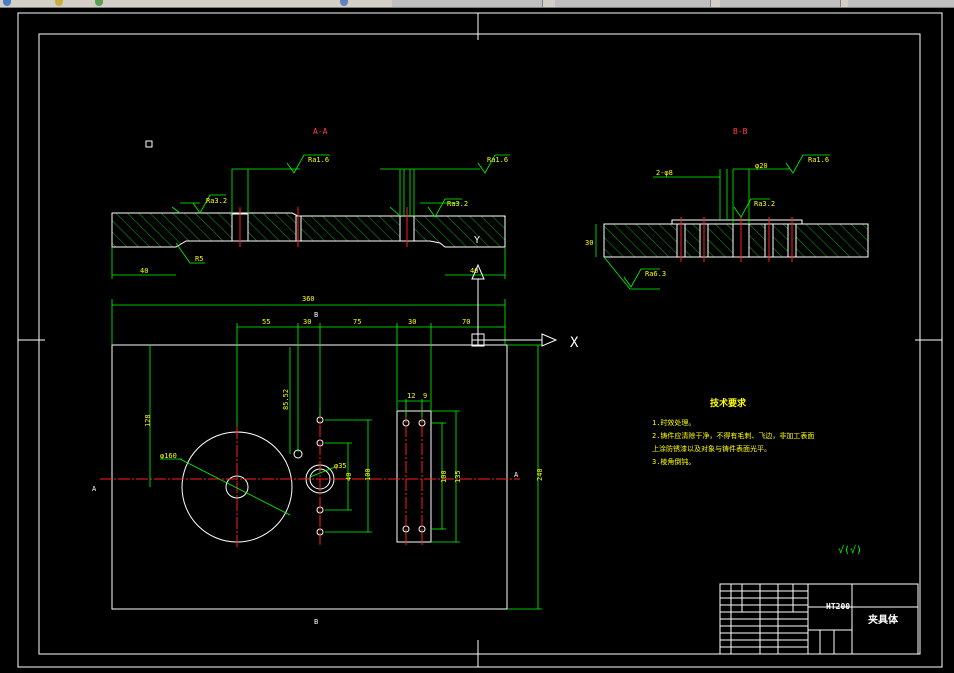 The width and height of the screenshot is (954, 673). Describe the element at coordinates (740, 131) in the screenshot. I see `section-bb-label: B-B` at that location.